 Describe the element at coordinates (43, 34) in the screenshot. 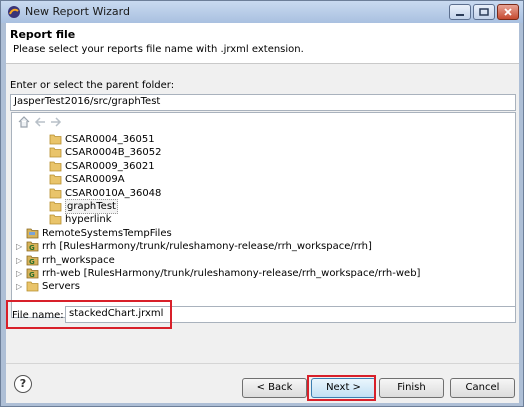

I see `page-title: Report file` at that location.